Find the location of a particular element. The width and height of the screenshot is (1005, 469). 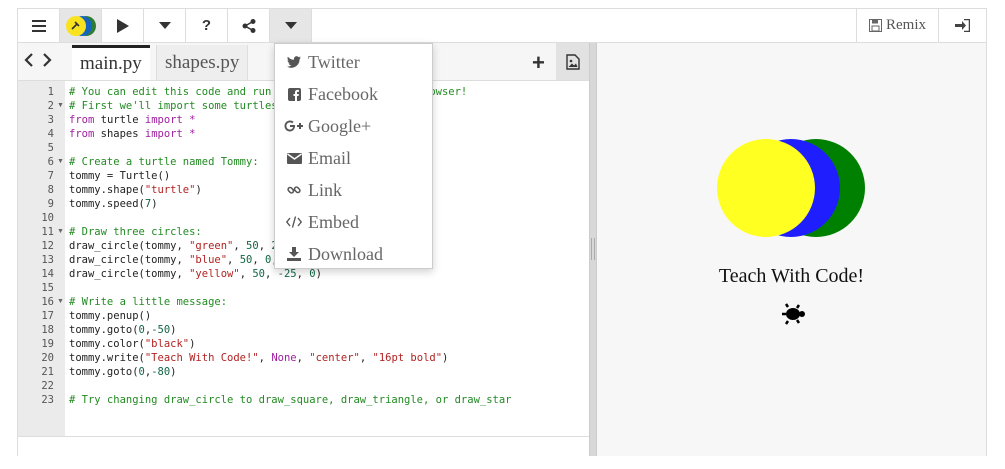

add-file-button: + is located at coordinates (538, 63).